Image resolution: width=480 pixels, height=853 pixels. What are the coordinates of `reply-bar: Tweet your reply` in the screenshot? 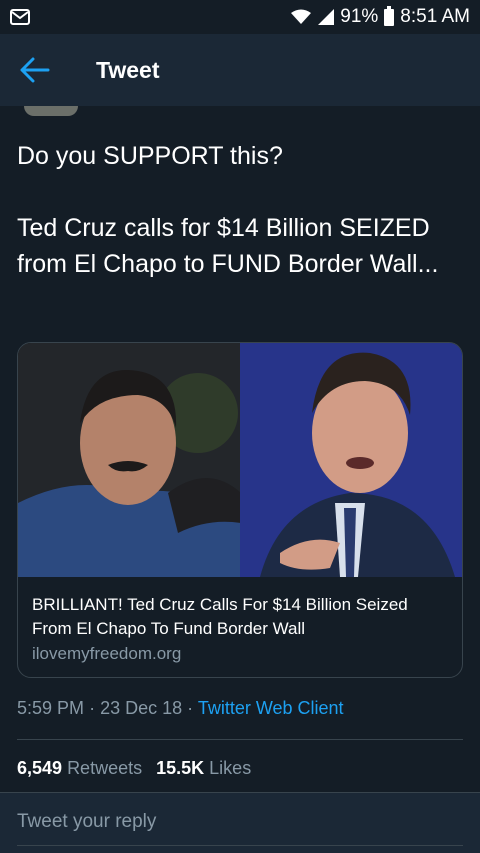 It's located at (240, 822).